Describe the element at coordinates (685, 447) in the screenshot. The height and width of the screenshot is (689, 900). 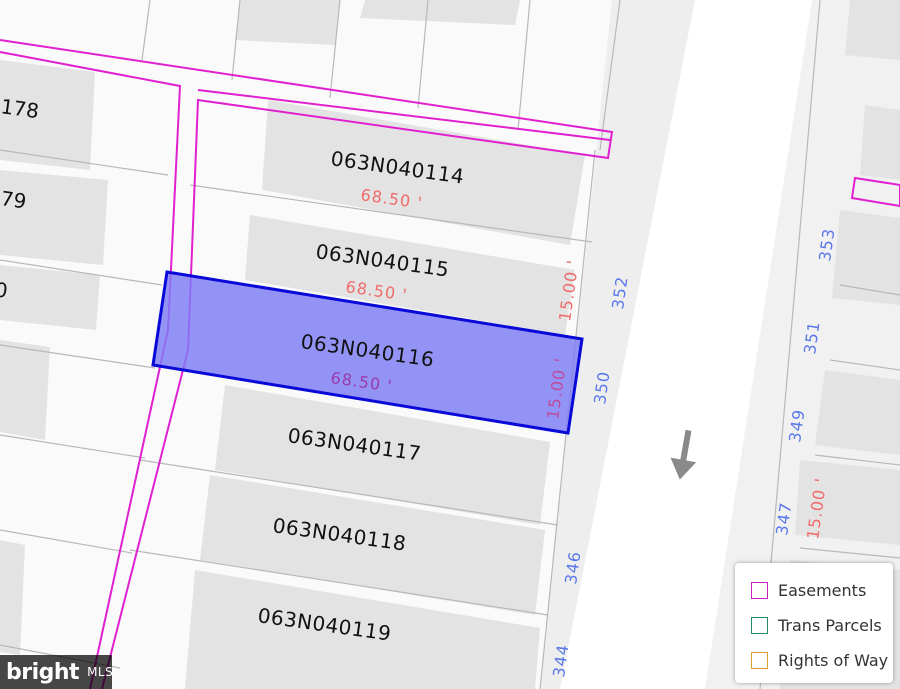
I see `arrow-shaft` at that location.